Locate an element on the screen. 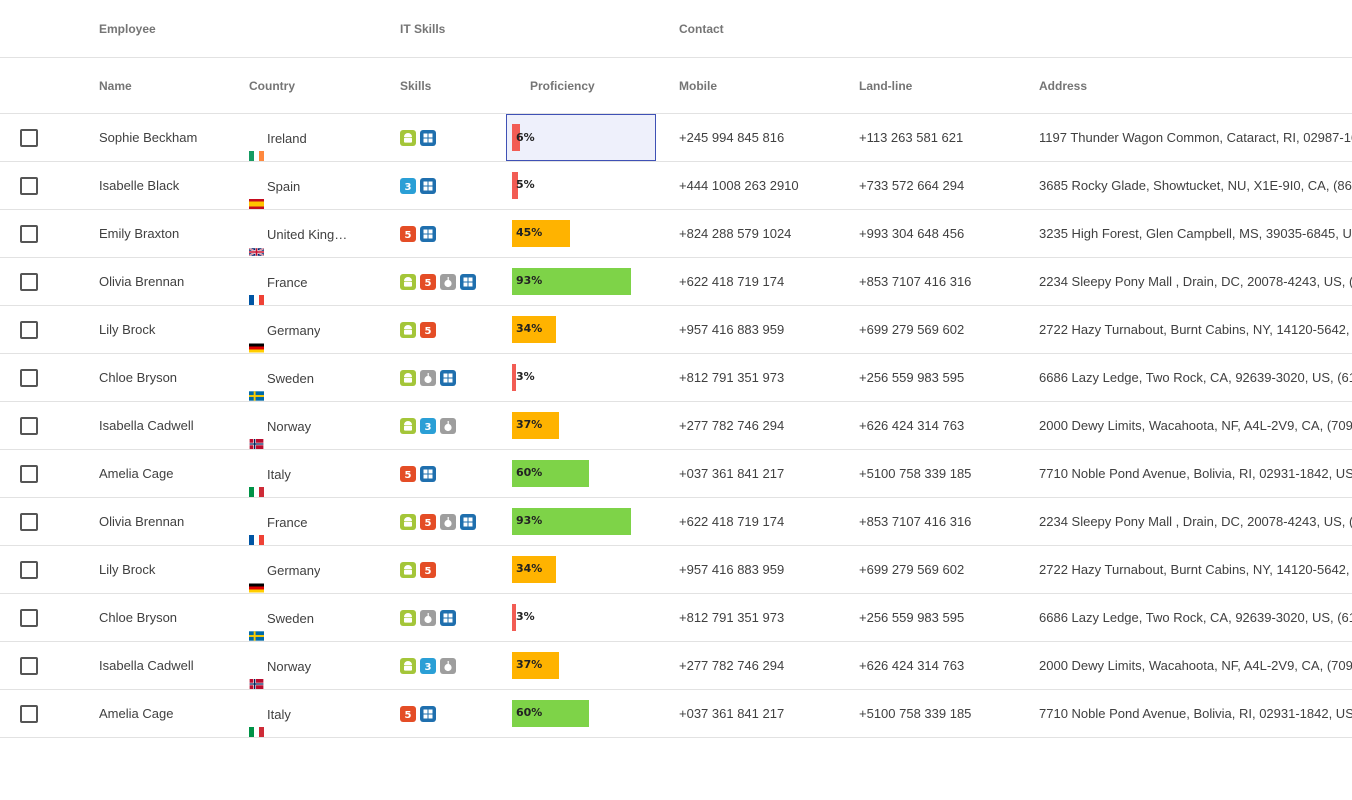  name-cell: Isabelle Black is located at coordinates (169, 185).